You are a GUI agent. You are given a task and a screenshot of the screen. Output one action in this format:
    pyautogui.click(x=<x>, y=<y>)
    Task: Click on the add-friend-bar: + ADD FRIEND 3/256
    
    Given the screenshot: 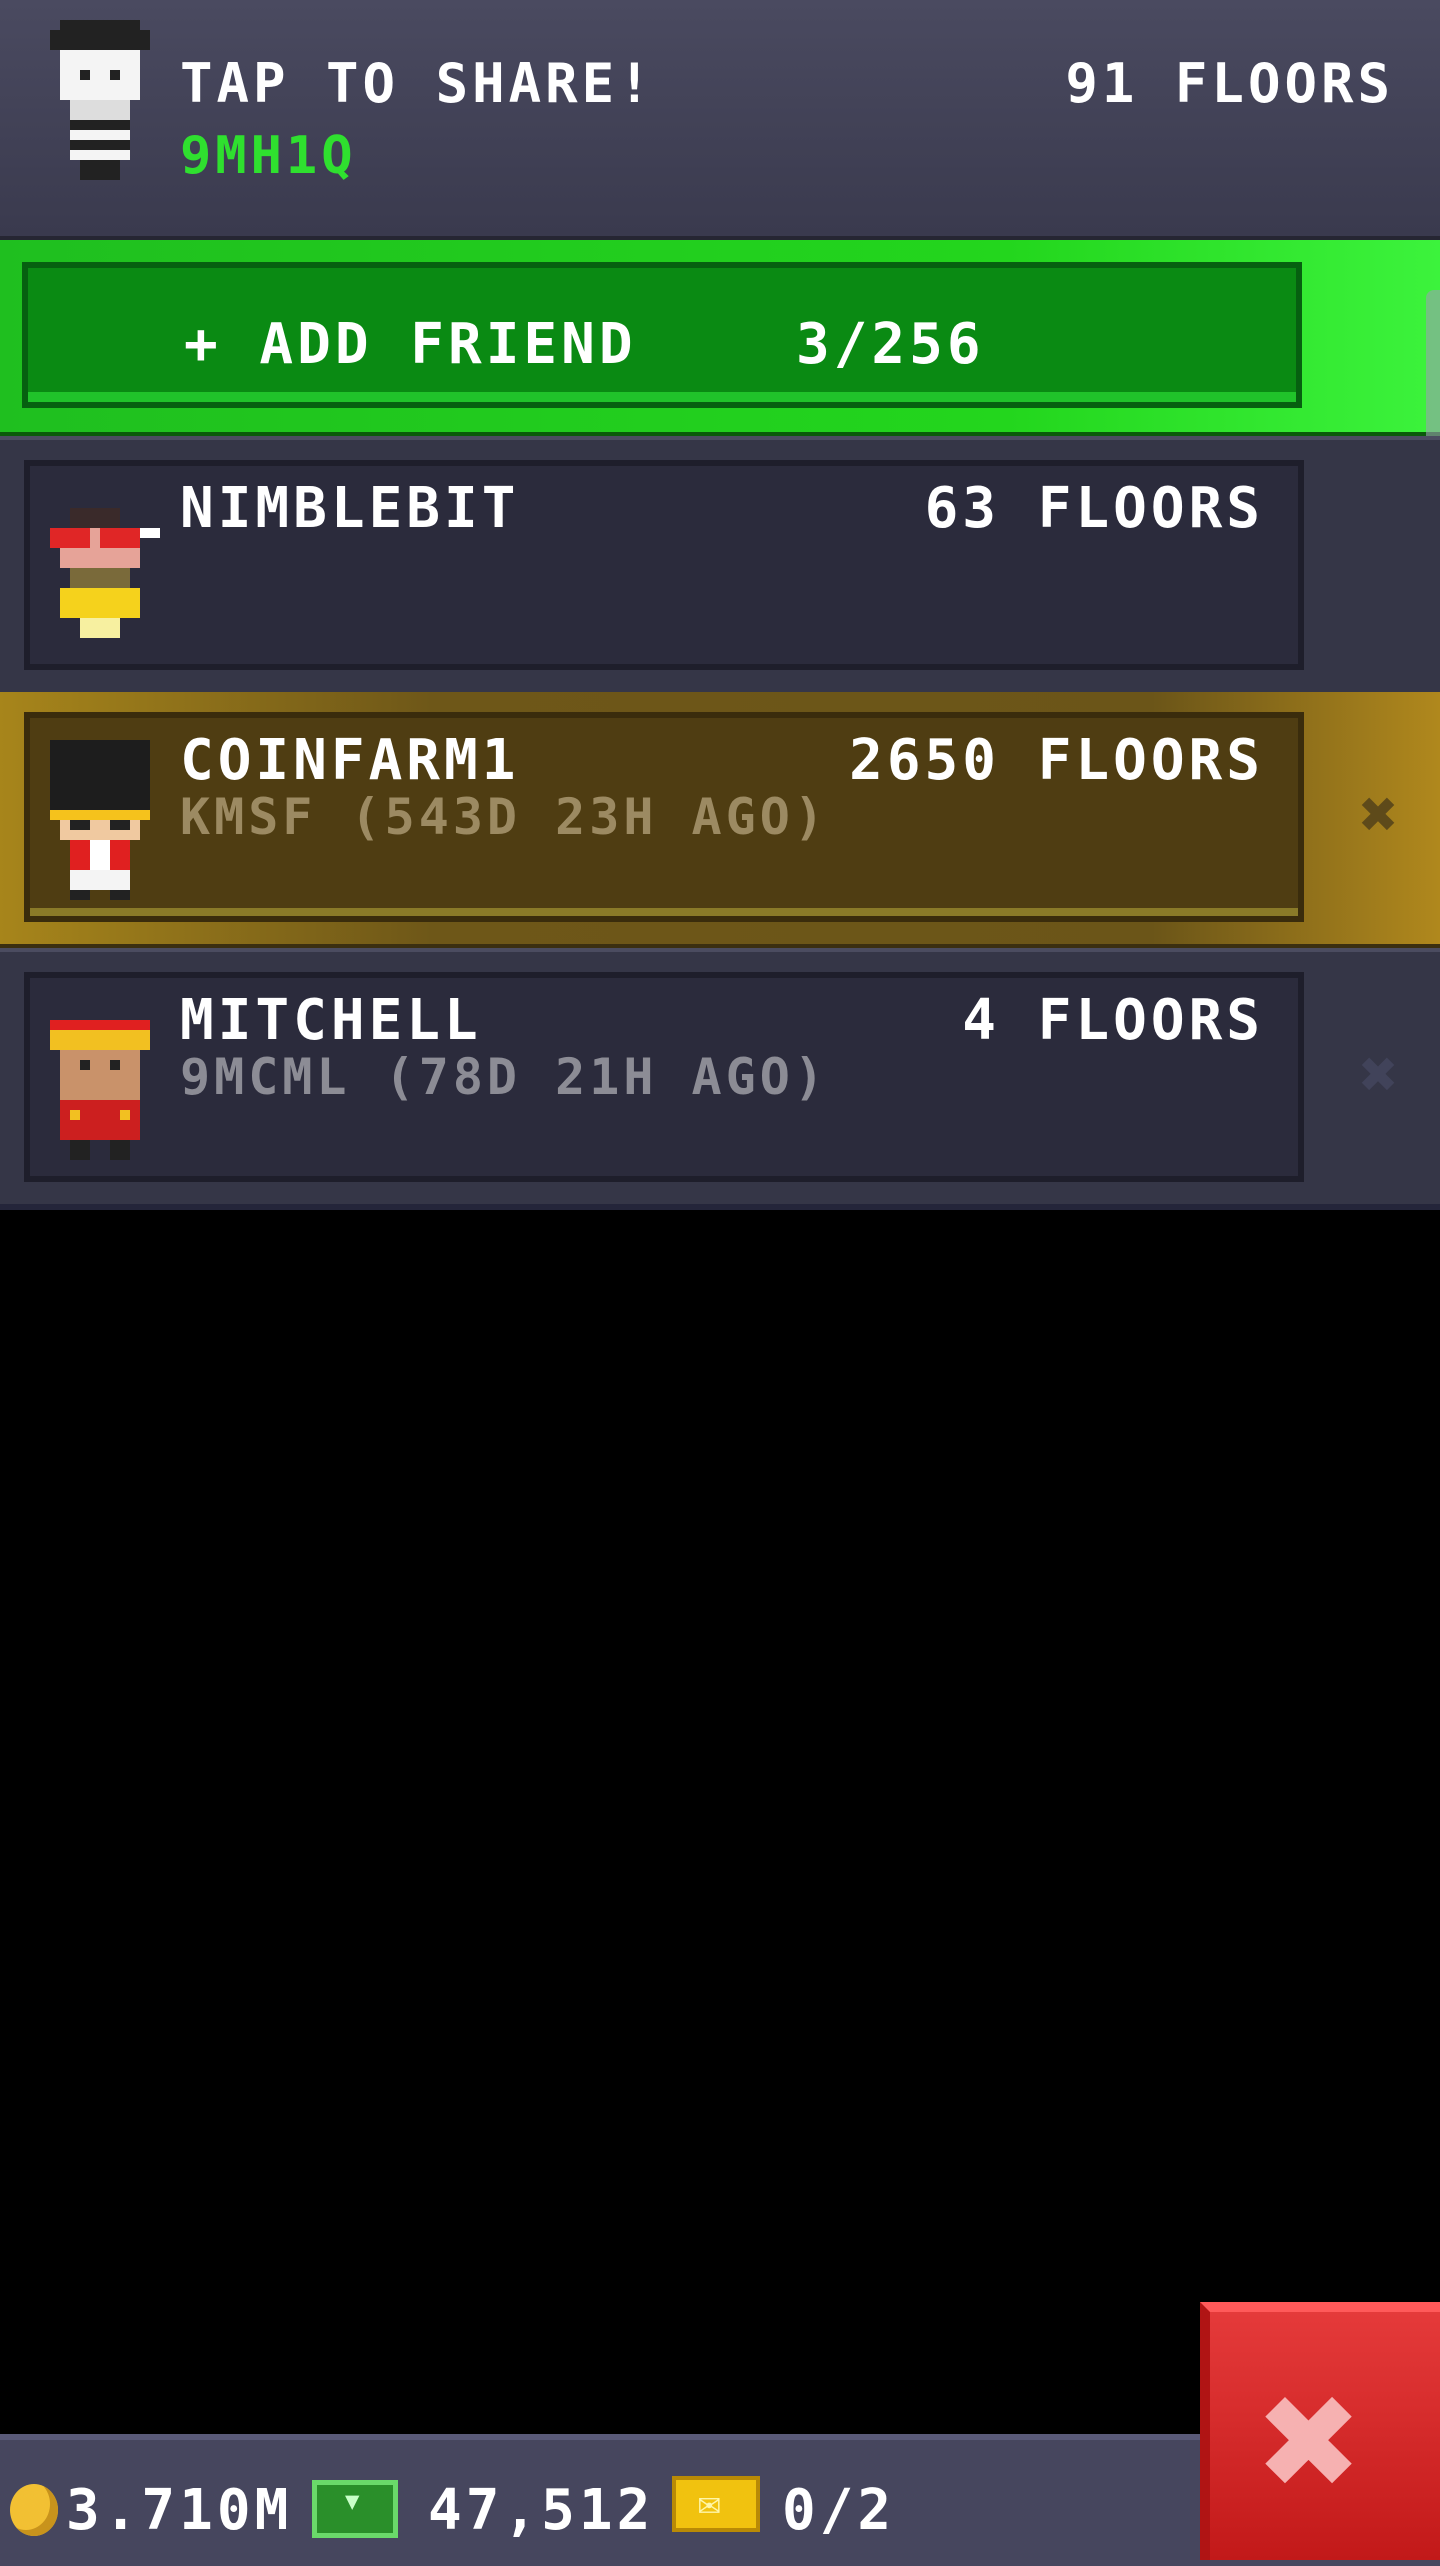 What is the action you would take?
    pyautogui.click(x=720, y=339)
    